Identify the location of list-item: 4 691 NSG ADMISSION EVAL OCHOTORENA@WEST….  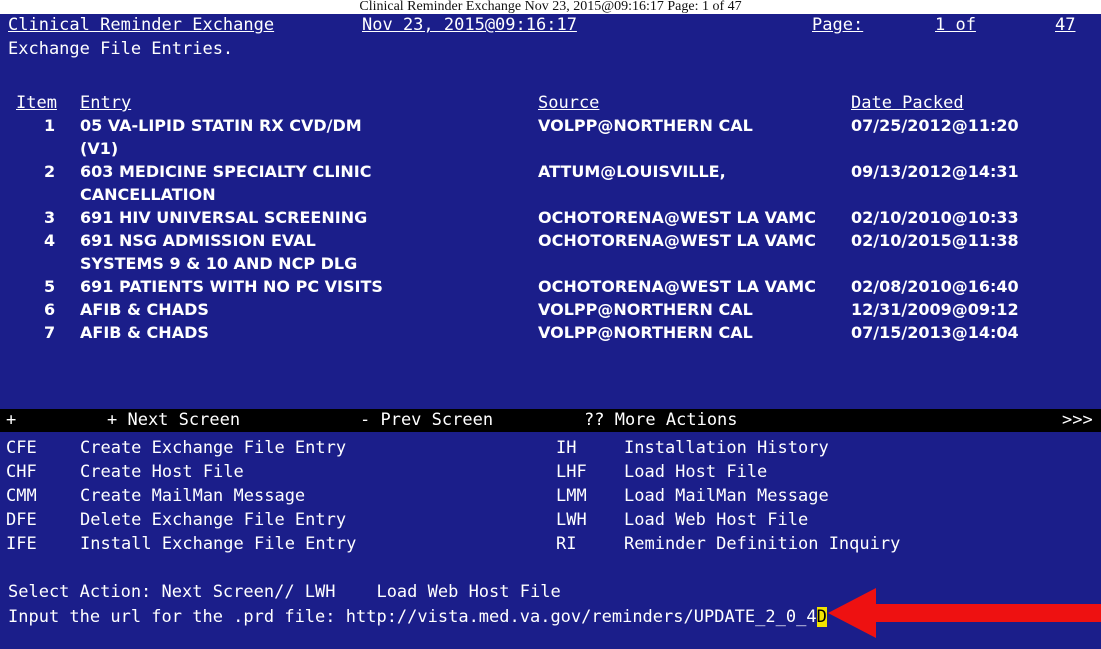
(550, 240).